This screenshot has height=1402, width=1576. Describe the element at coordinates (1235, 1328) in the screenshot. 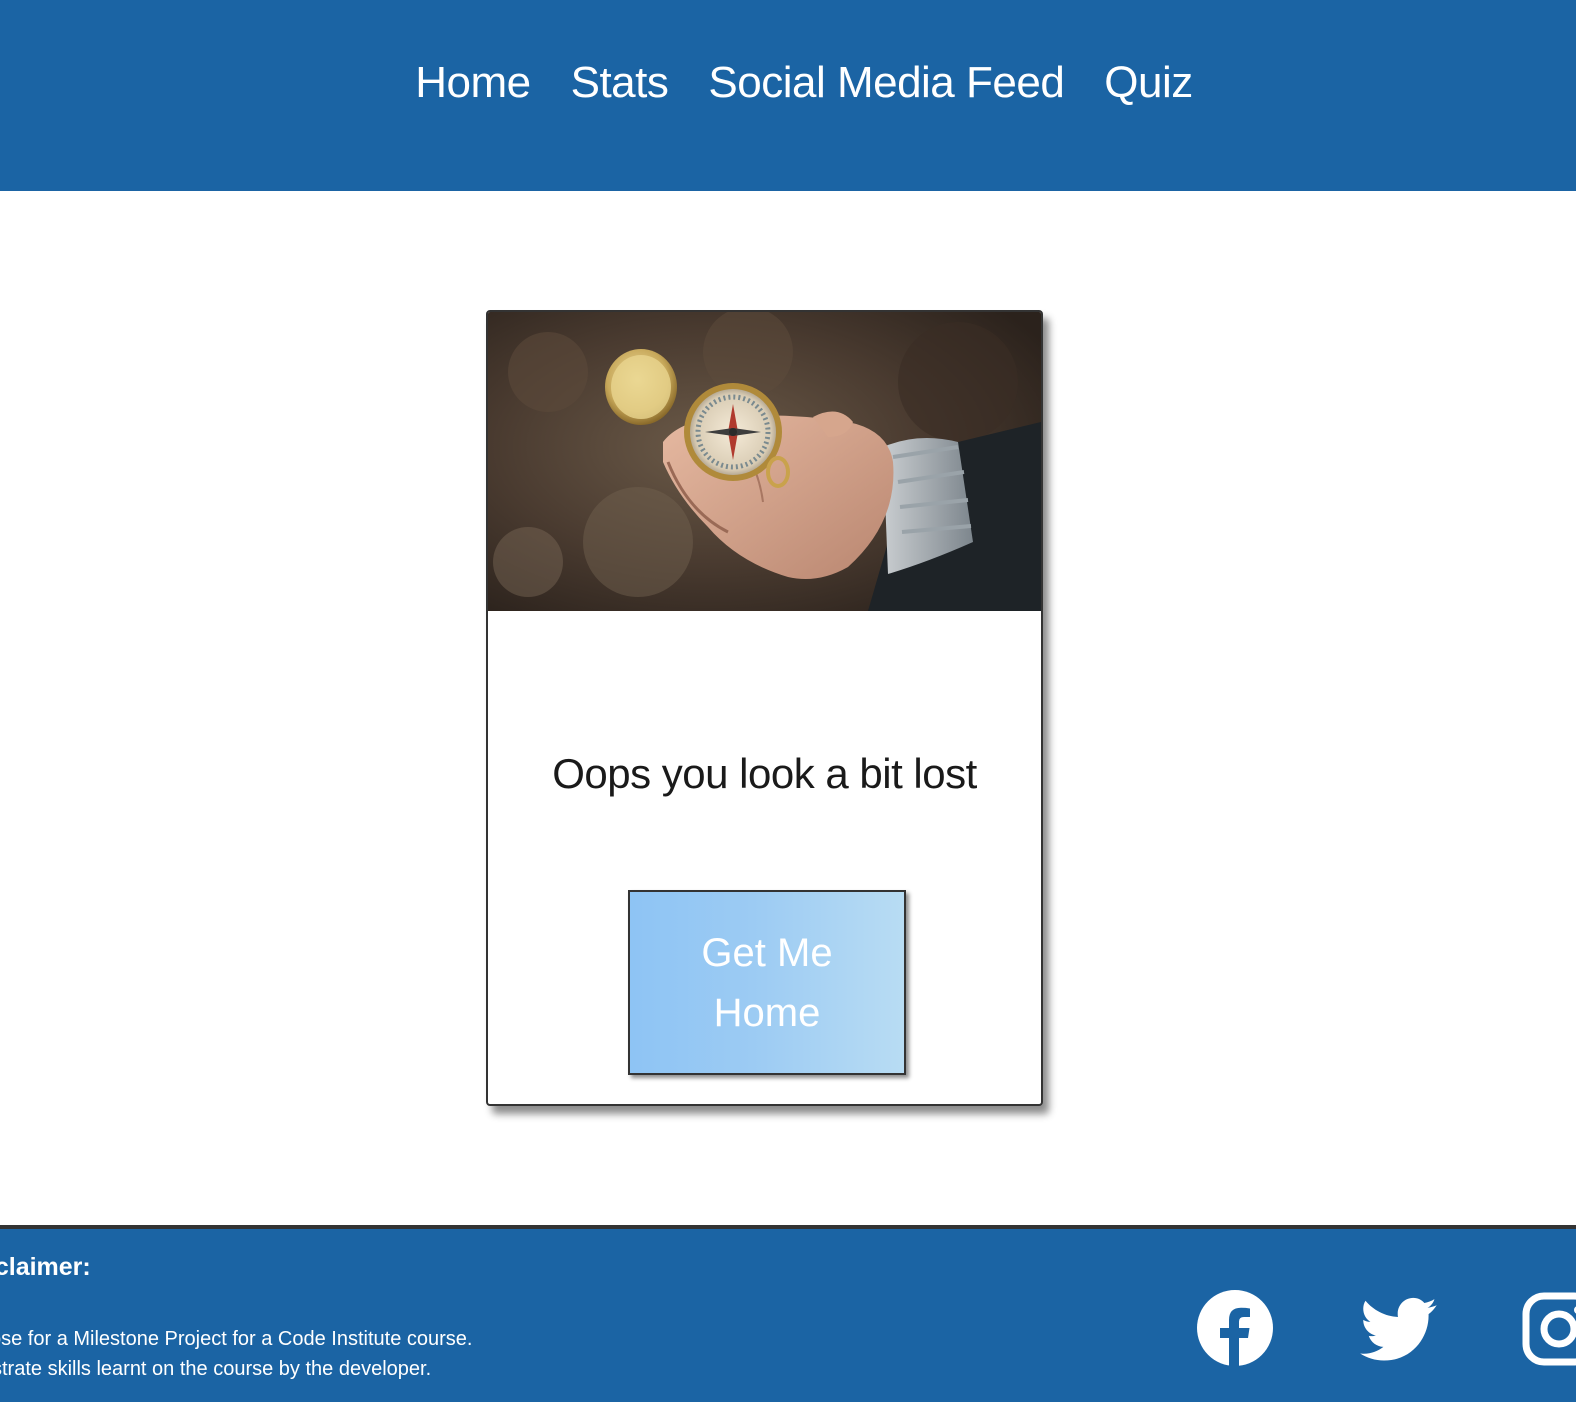

I see `facebook-icon` at that location.